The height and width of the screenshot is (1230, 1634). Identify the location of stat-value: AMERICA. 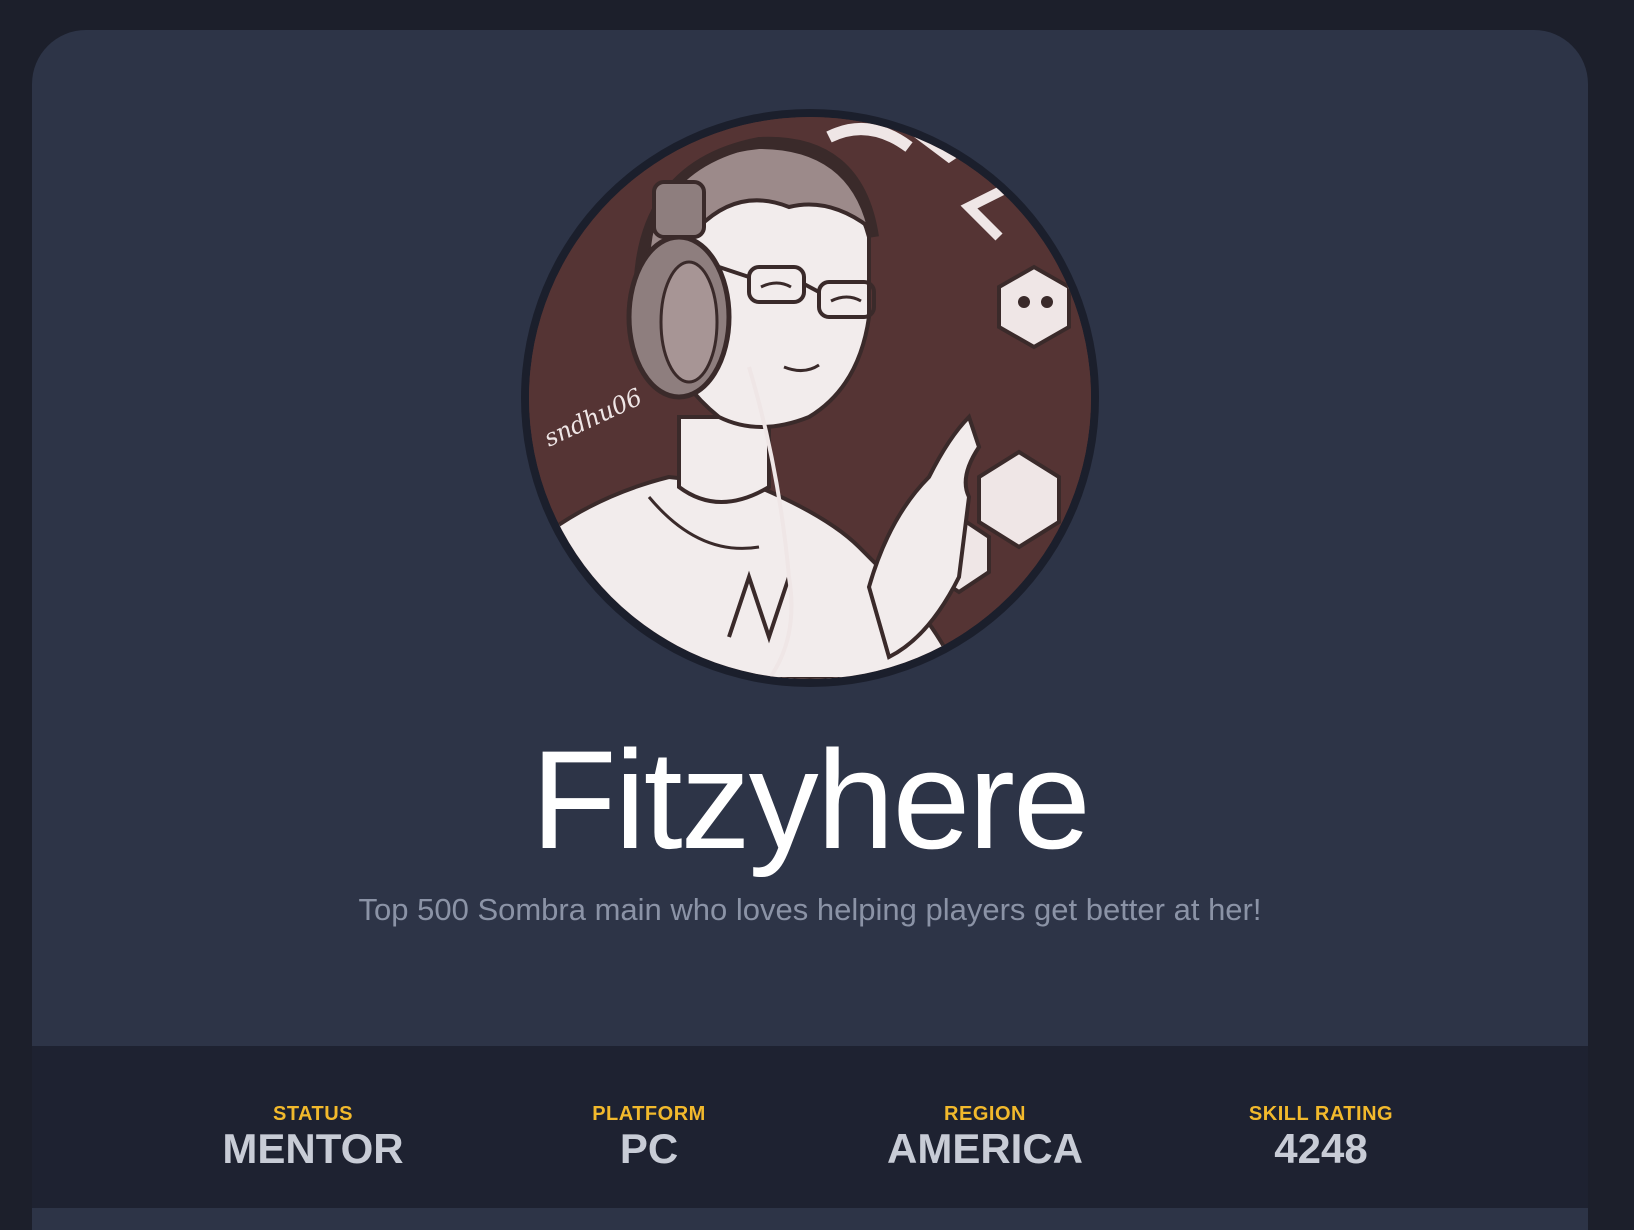
(985, 1148).